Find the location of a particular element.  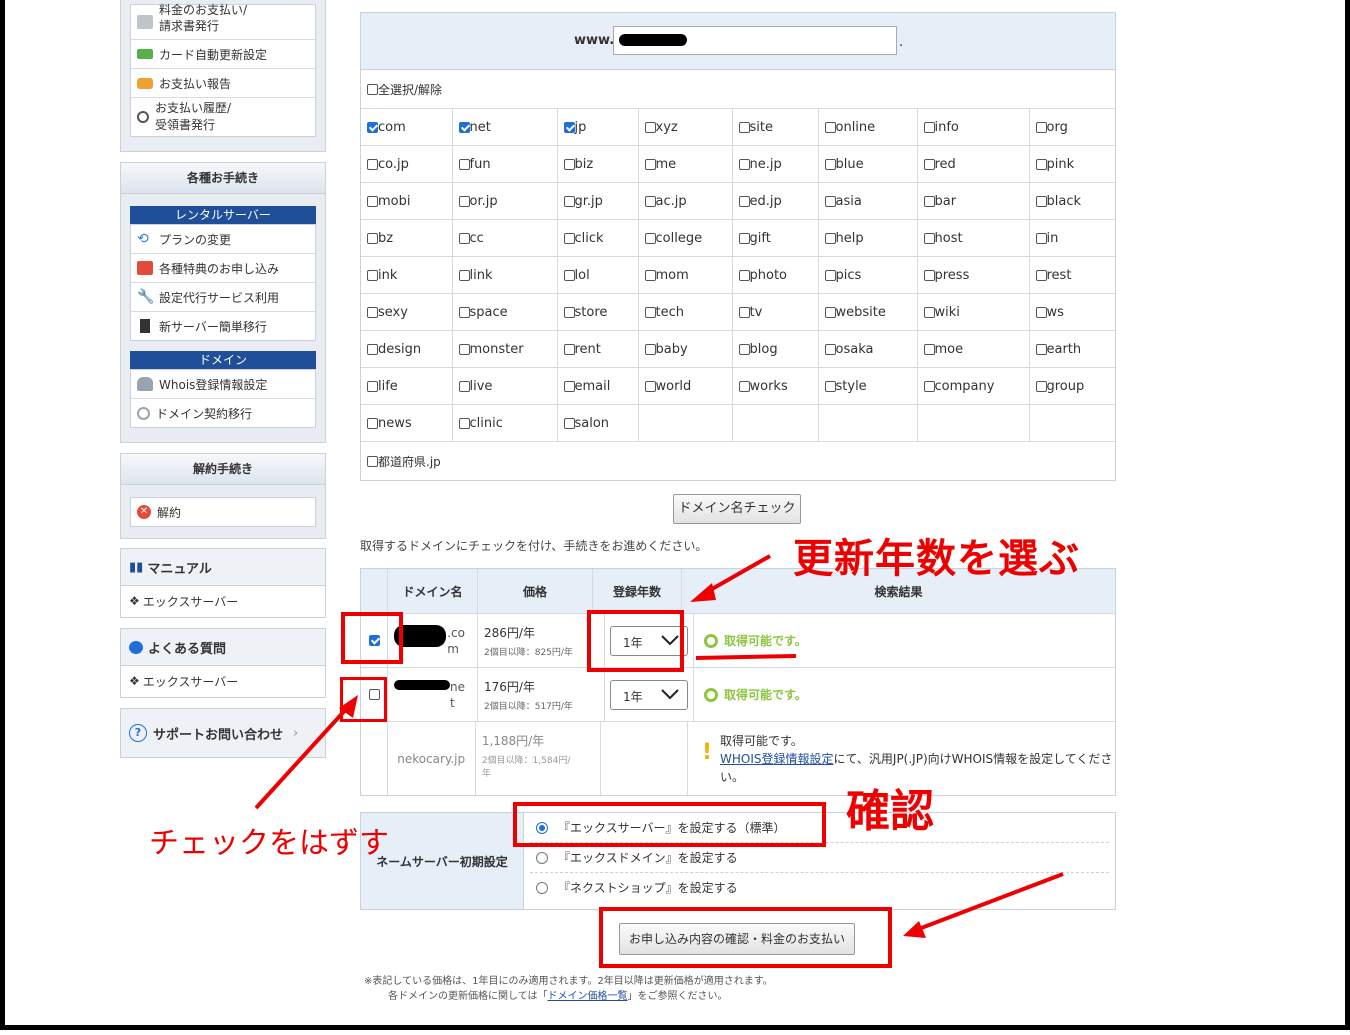

arrowhead is located at coordinates (703, 592).